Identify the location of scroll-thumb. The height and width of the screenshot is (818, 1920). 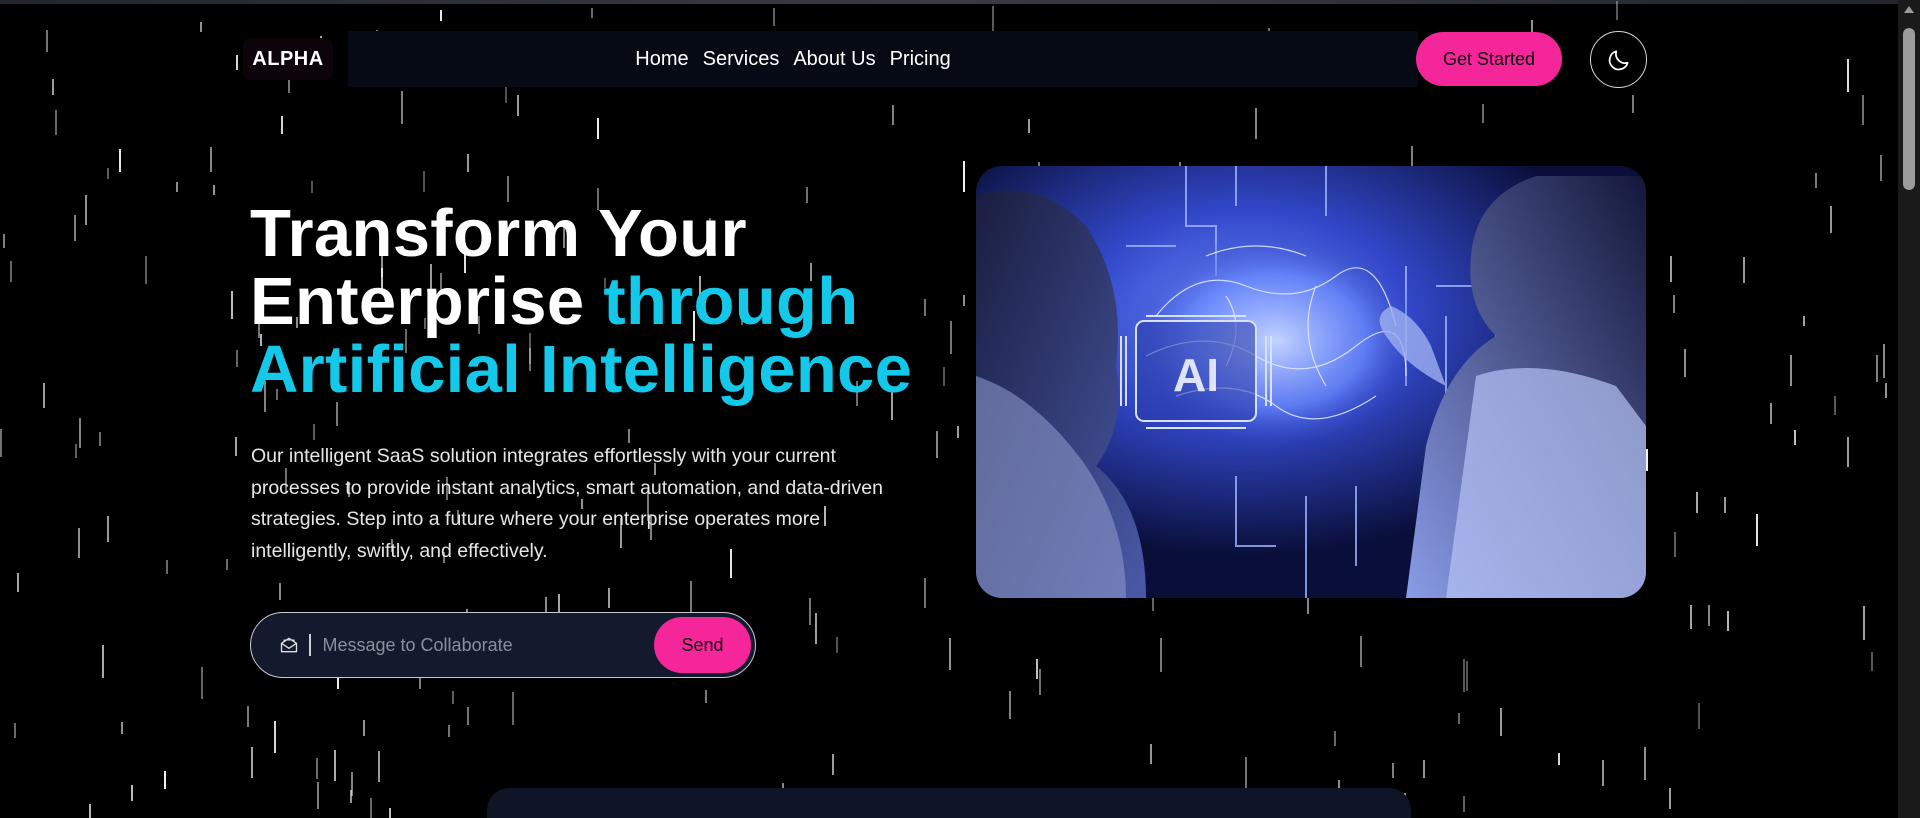
(1909, 109).